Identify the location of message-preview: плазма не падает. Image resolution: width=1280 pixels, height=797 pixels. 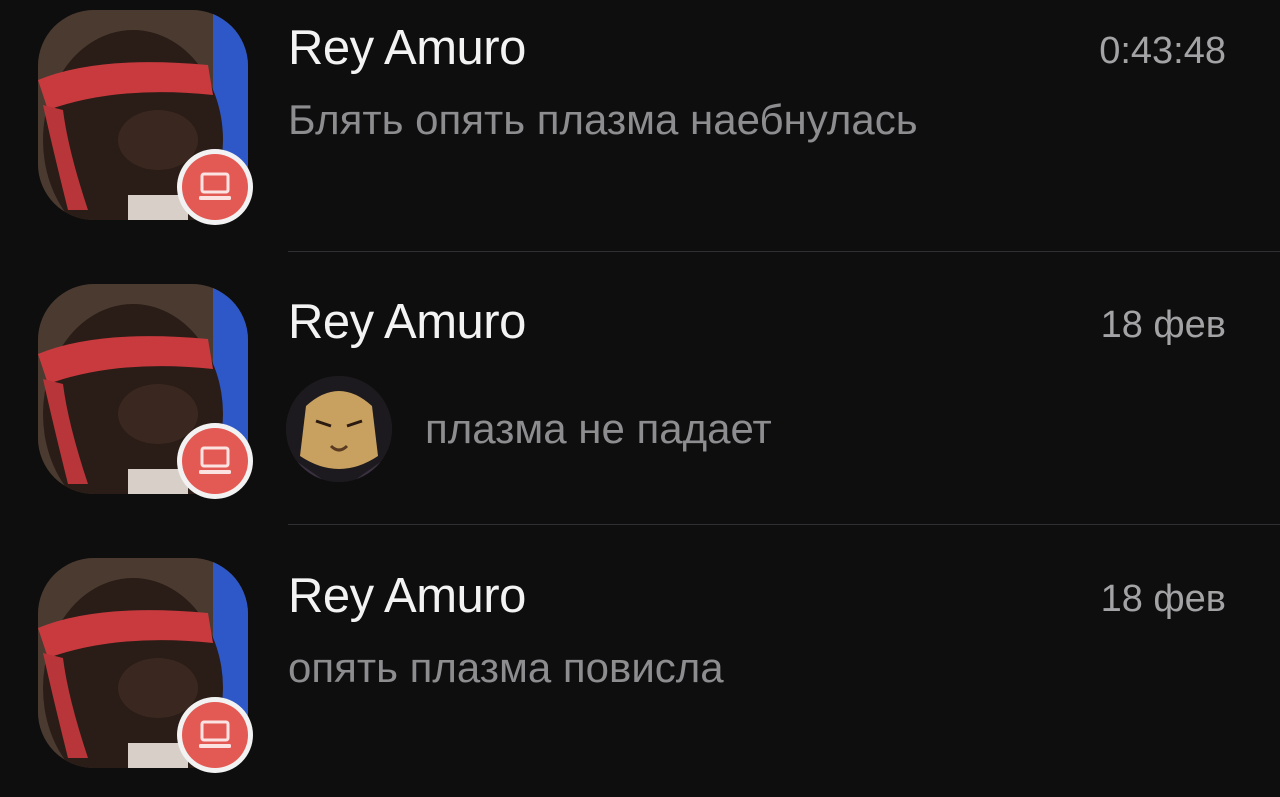
(598, 428).